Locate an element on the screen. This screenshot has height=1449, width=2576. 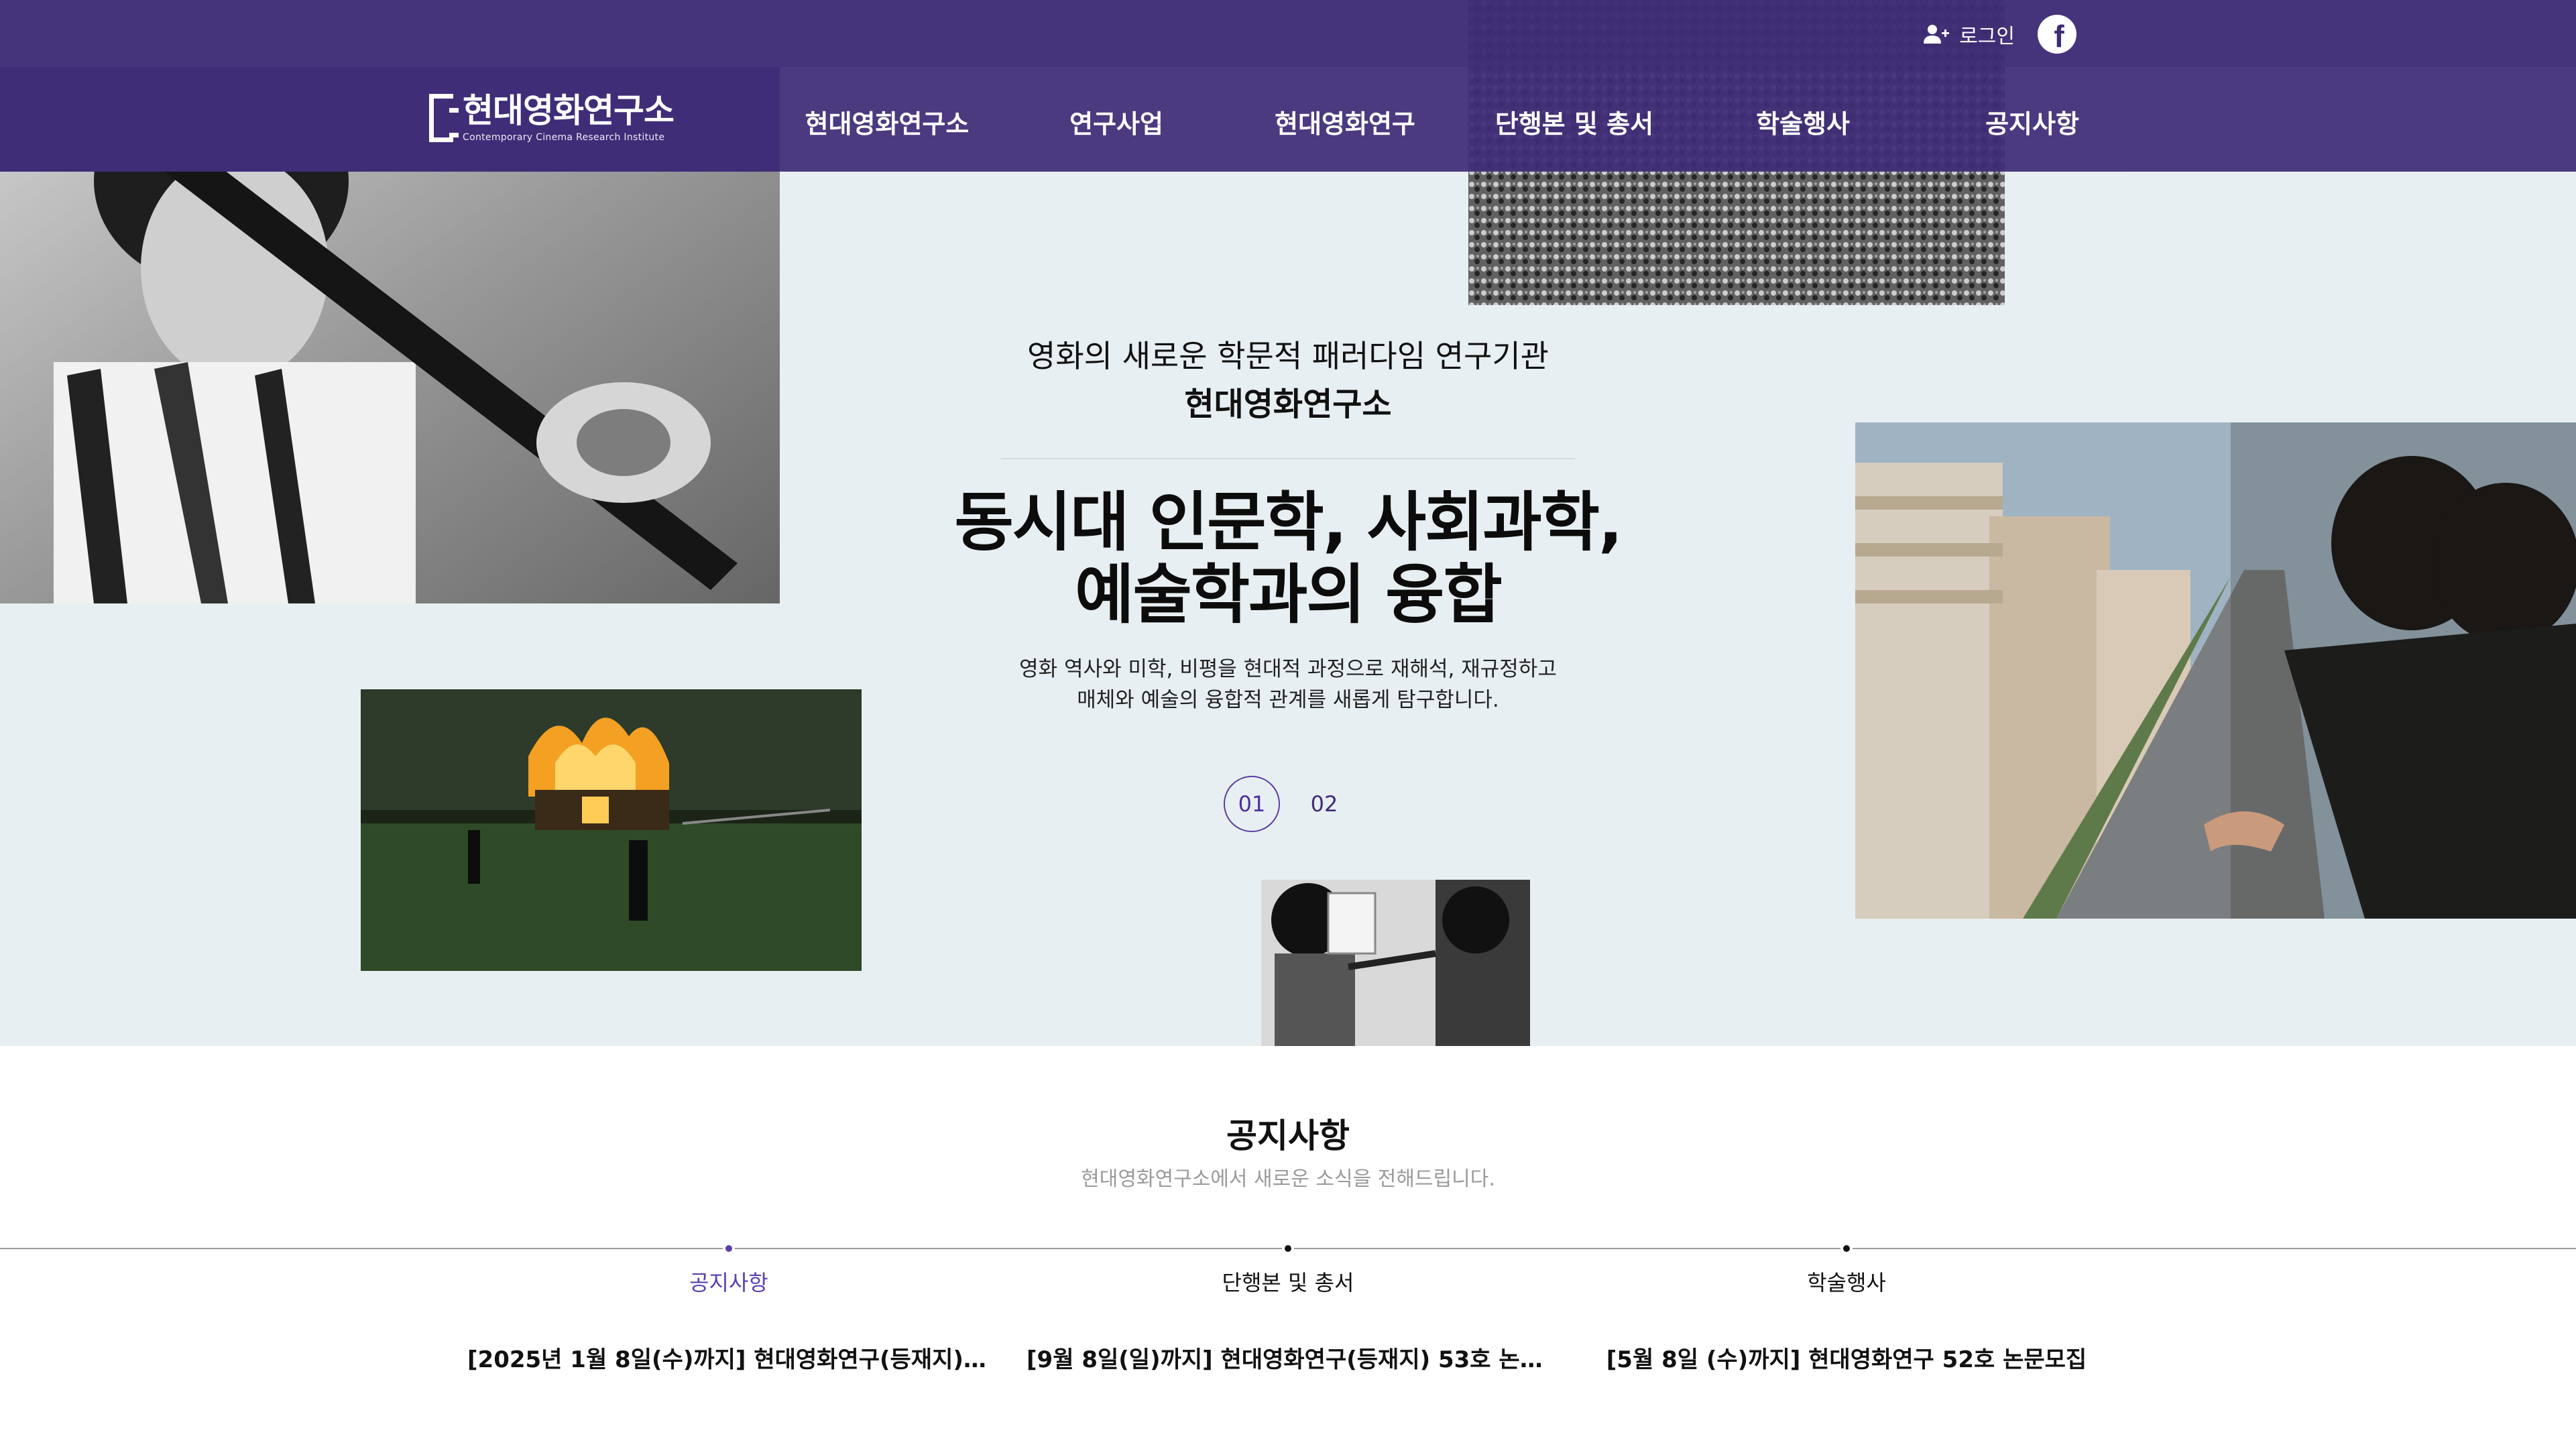
hero-photo-city-street is located at coordinates (2215, 671).